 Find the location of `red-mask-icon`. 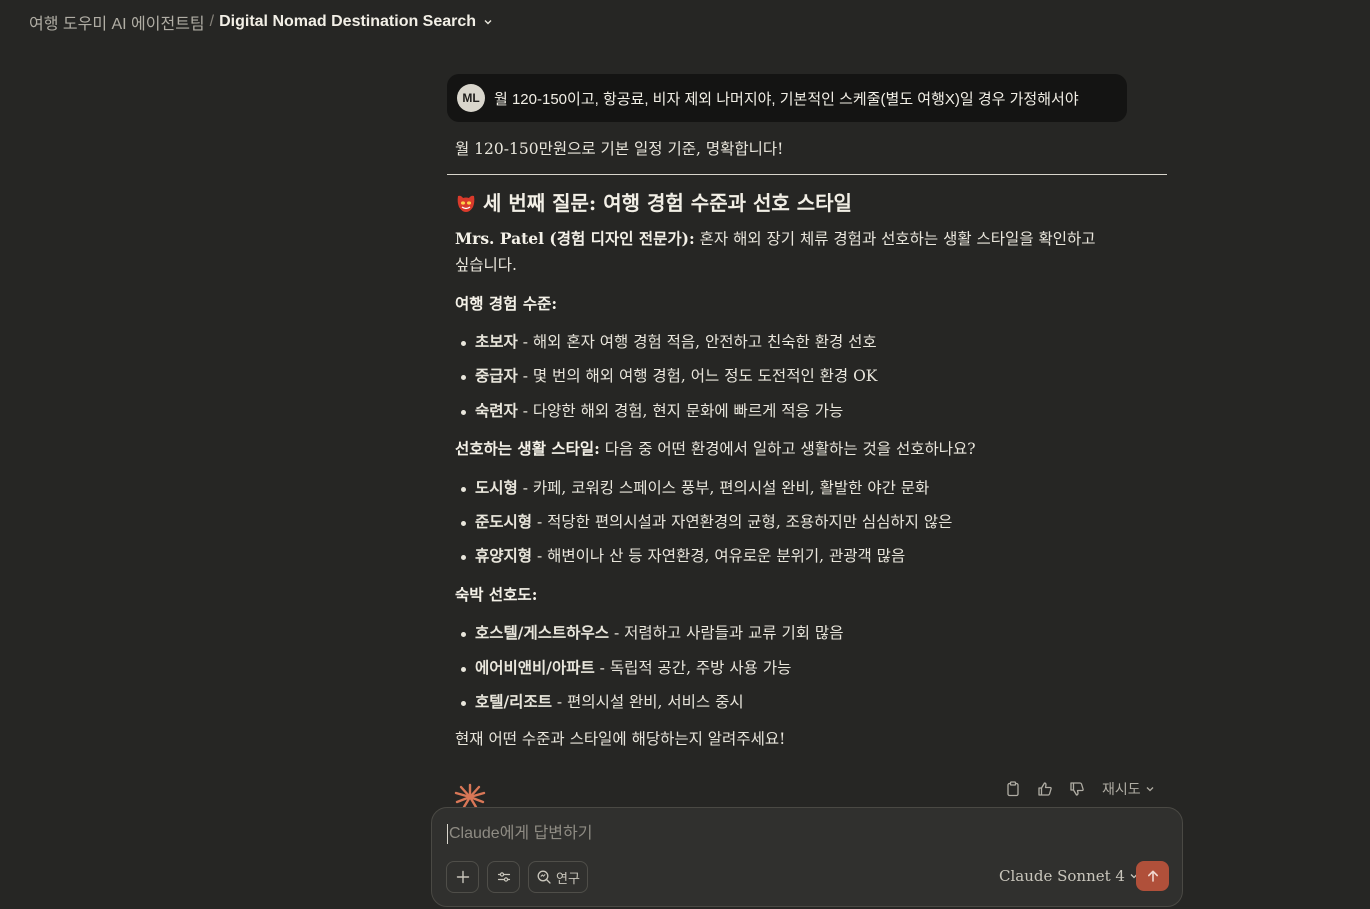

red-mask-icon is located at coordinates (466, 203).